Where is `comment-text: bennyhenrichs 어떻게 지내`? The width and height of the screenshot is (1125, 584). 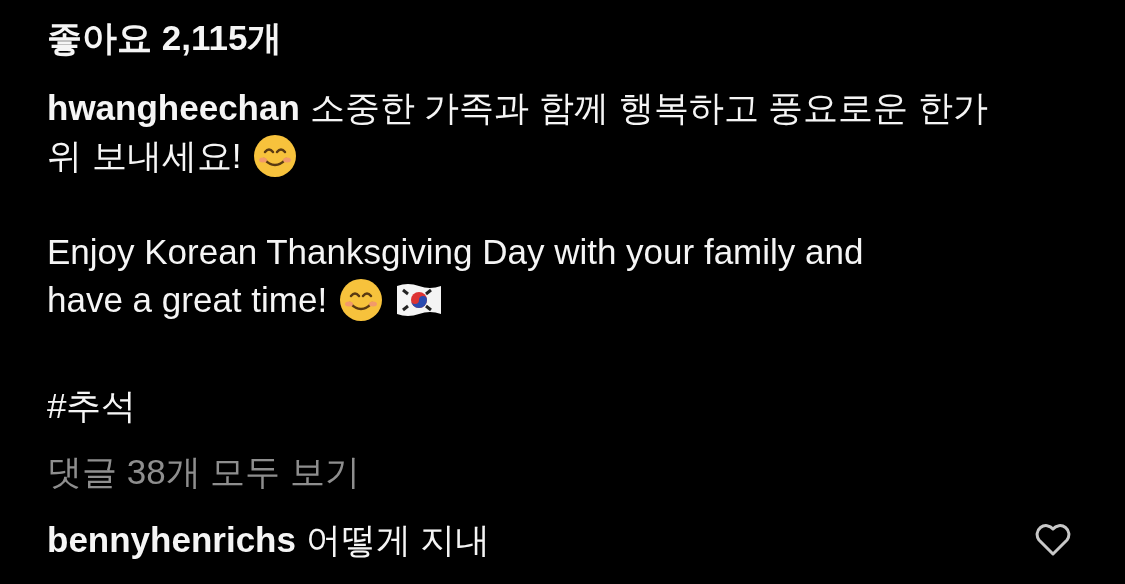
comment-text: bennyhenrichs 어떻게 지내 is located at coordinates (269, 540).